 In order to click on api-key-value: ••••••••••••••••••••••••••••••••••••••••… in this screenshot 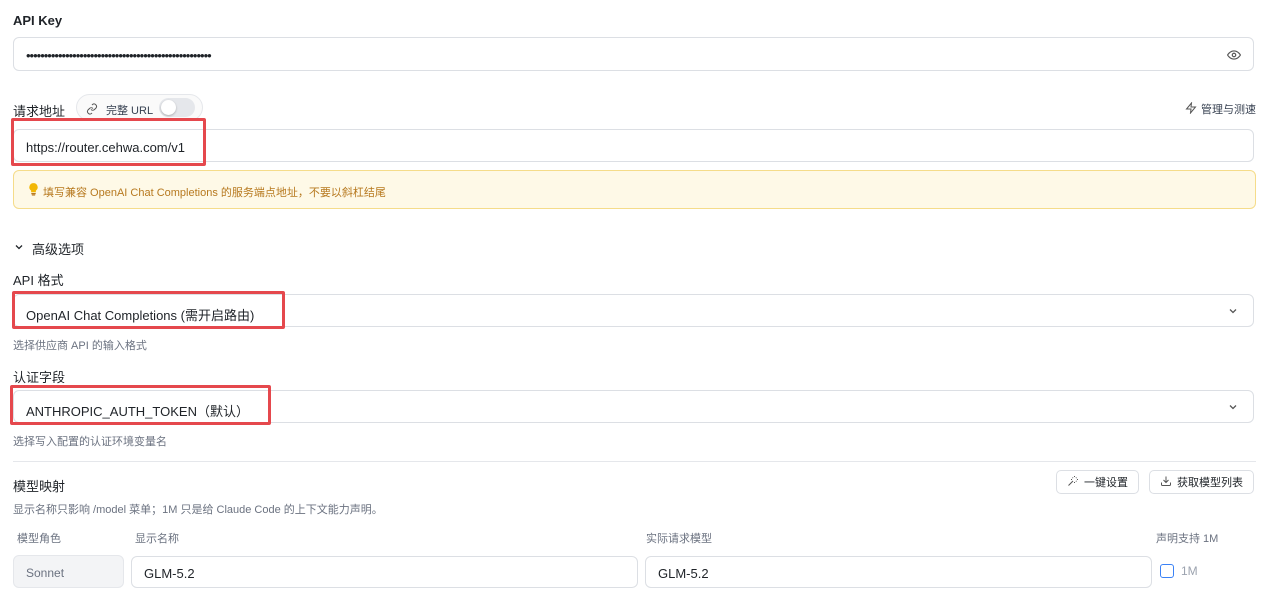, I will do `click(119, 55)`.